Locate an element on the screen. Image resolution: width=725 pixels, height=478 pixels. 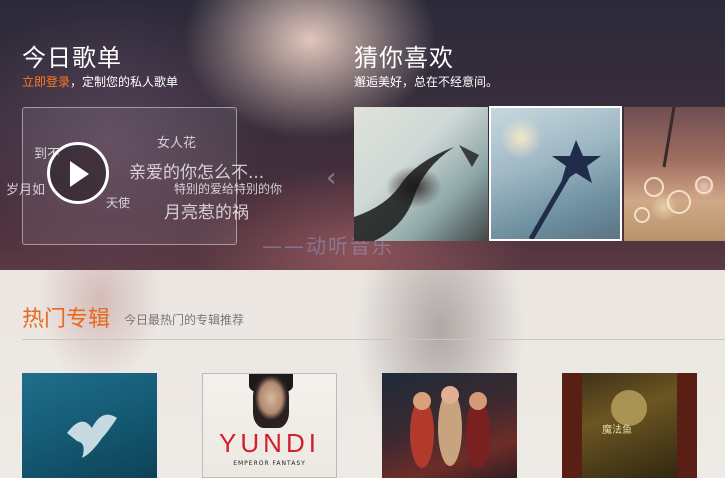
login-link: 立即登录 is located at coordinates (46, 82).